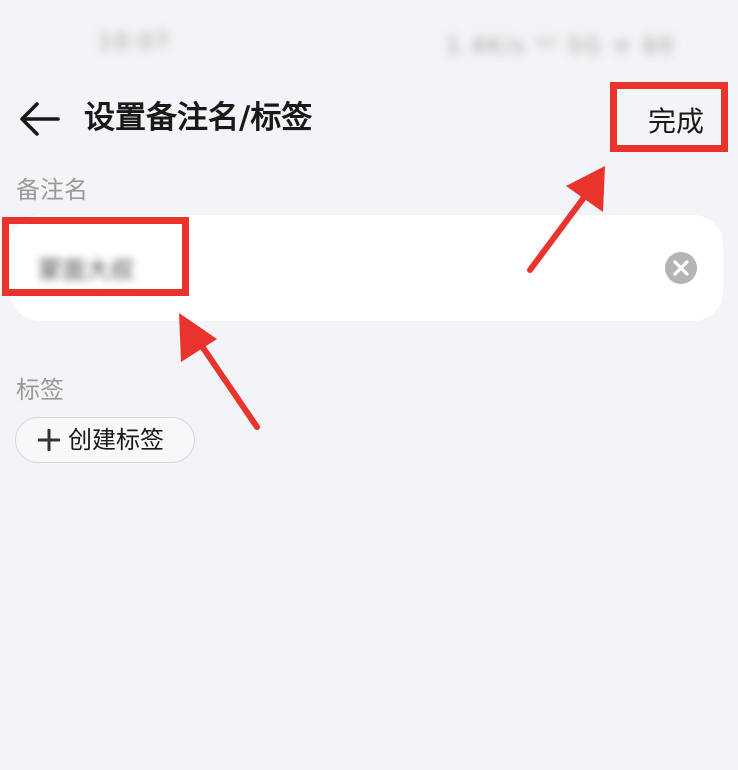 The height and width of the screenshot is (770, 738). Describe the element at coordinates (116, 440) in the screenshot. I see `create-tag-label: 创建标签` at that location.